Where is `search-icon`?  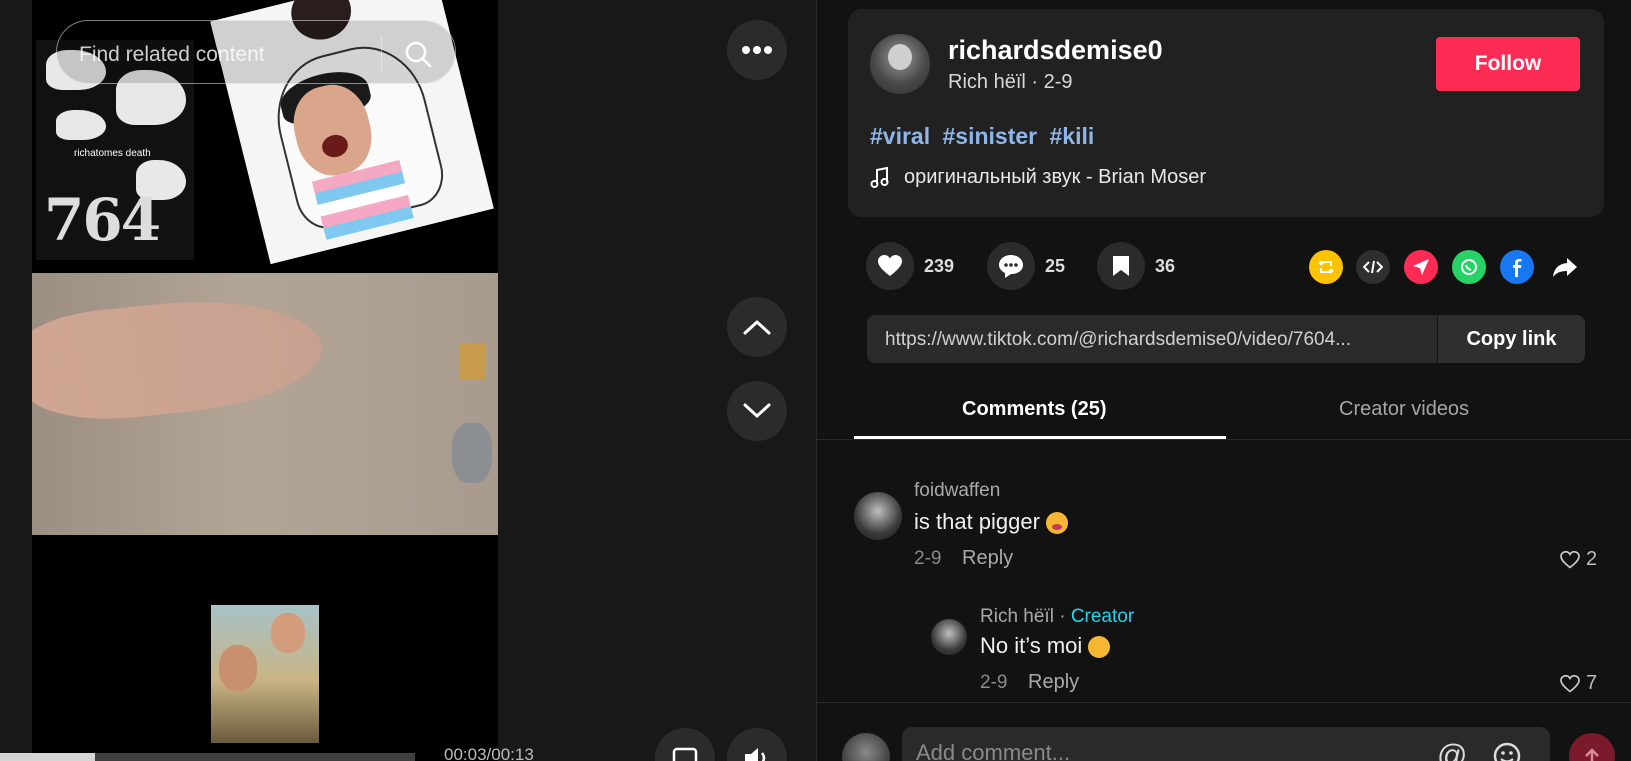 search-icon is located at coordinates (418, 54).